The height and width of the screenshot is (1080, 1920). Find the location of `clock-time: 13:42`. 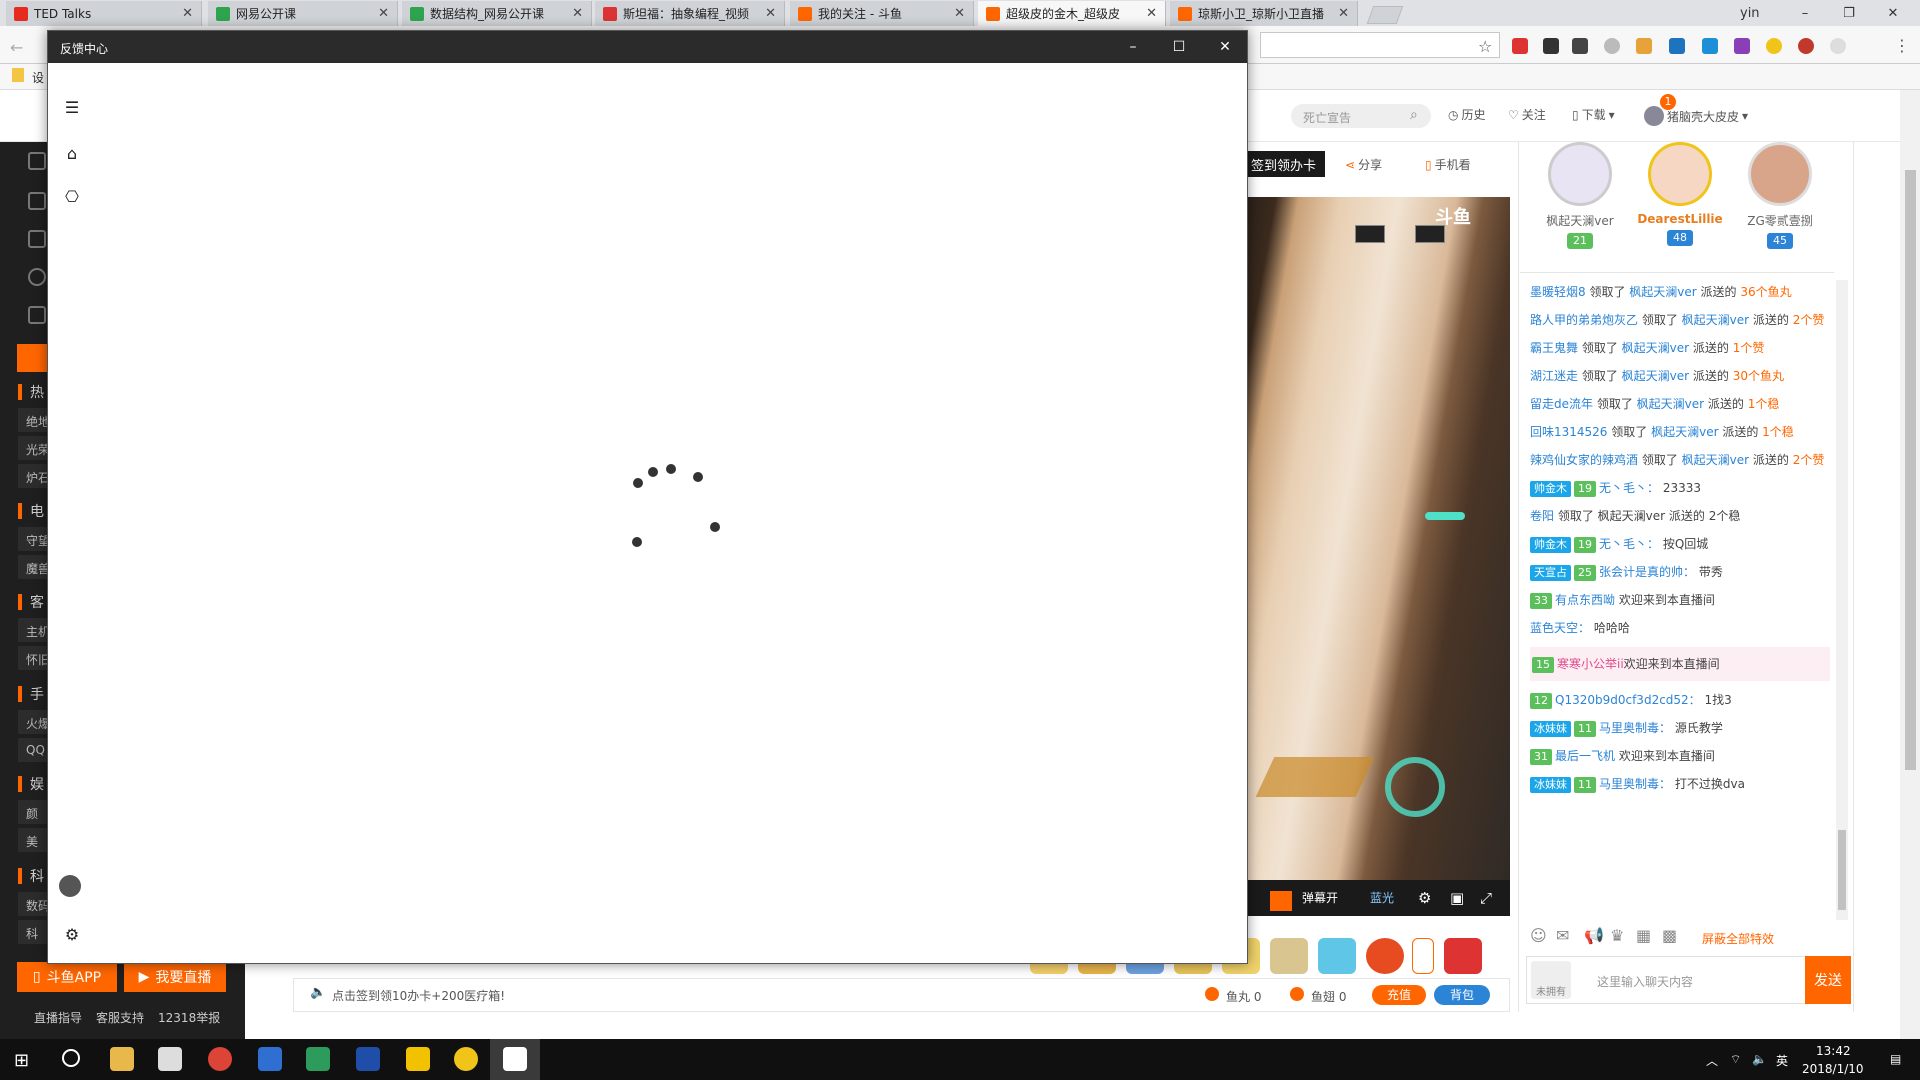

clock-time: 13:42 is located at coordinates (1833, 1051).